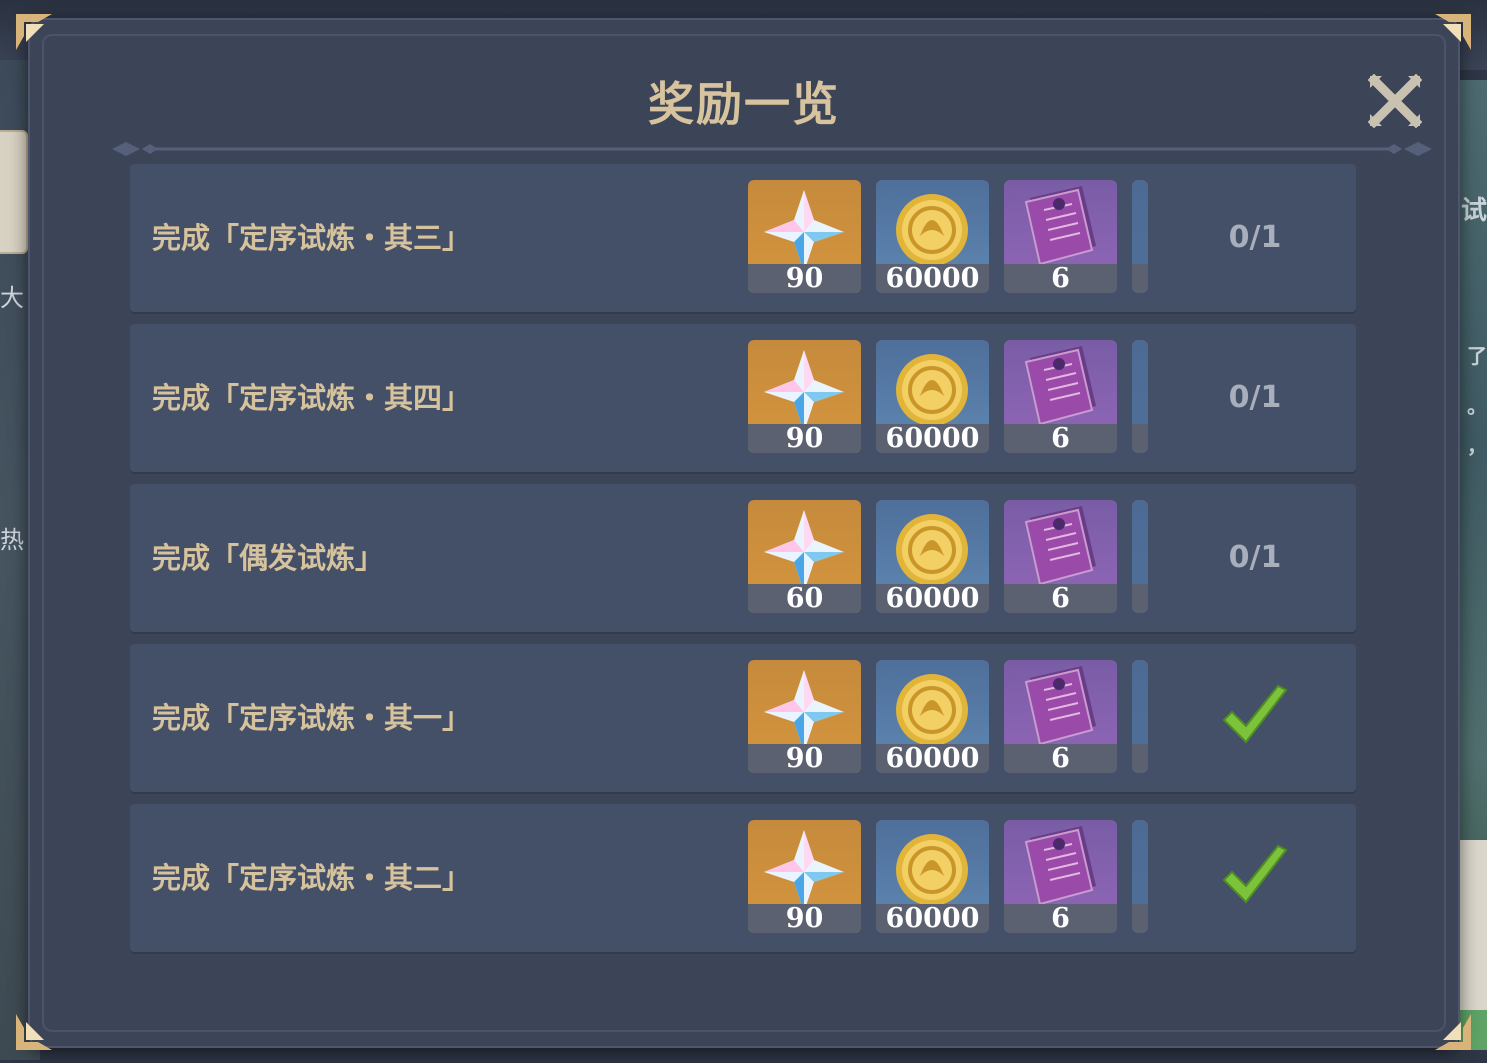 The width and height of the screenshot is (1487, 1063). What do you see at coordinates (1477, 356) in the screenshot?
I see `background-text: 了` at bounding box center [1477, 356].